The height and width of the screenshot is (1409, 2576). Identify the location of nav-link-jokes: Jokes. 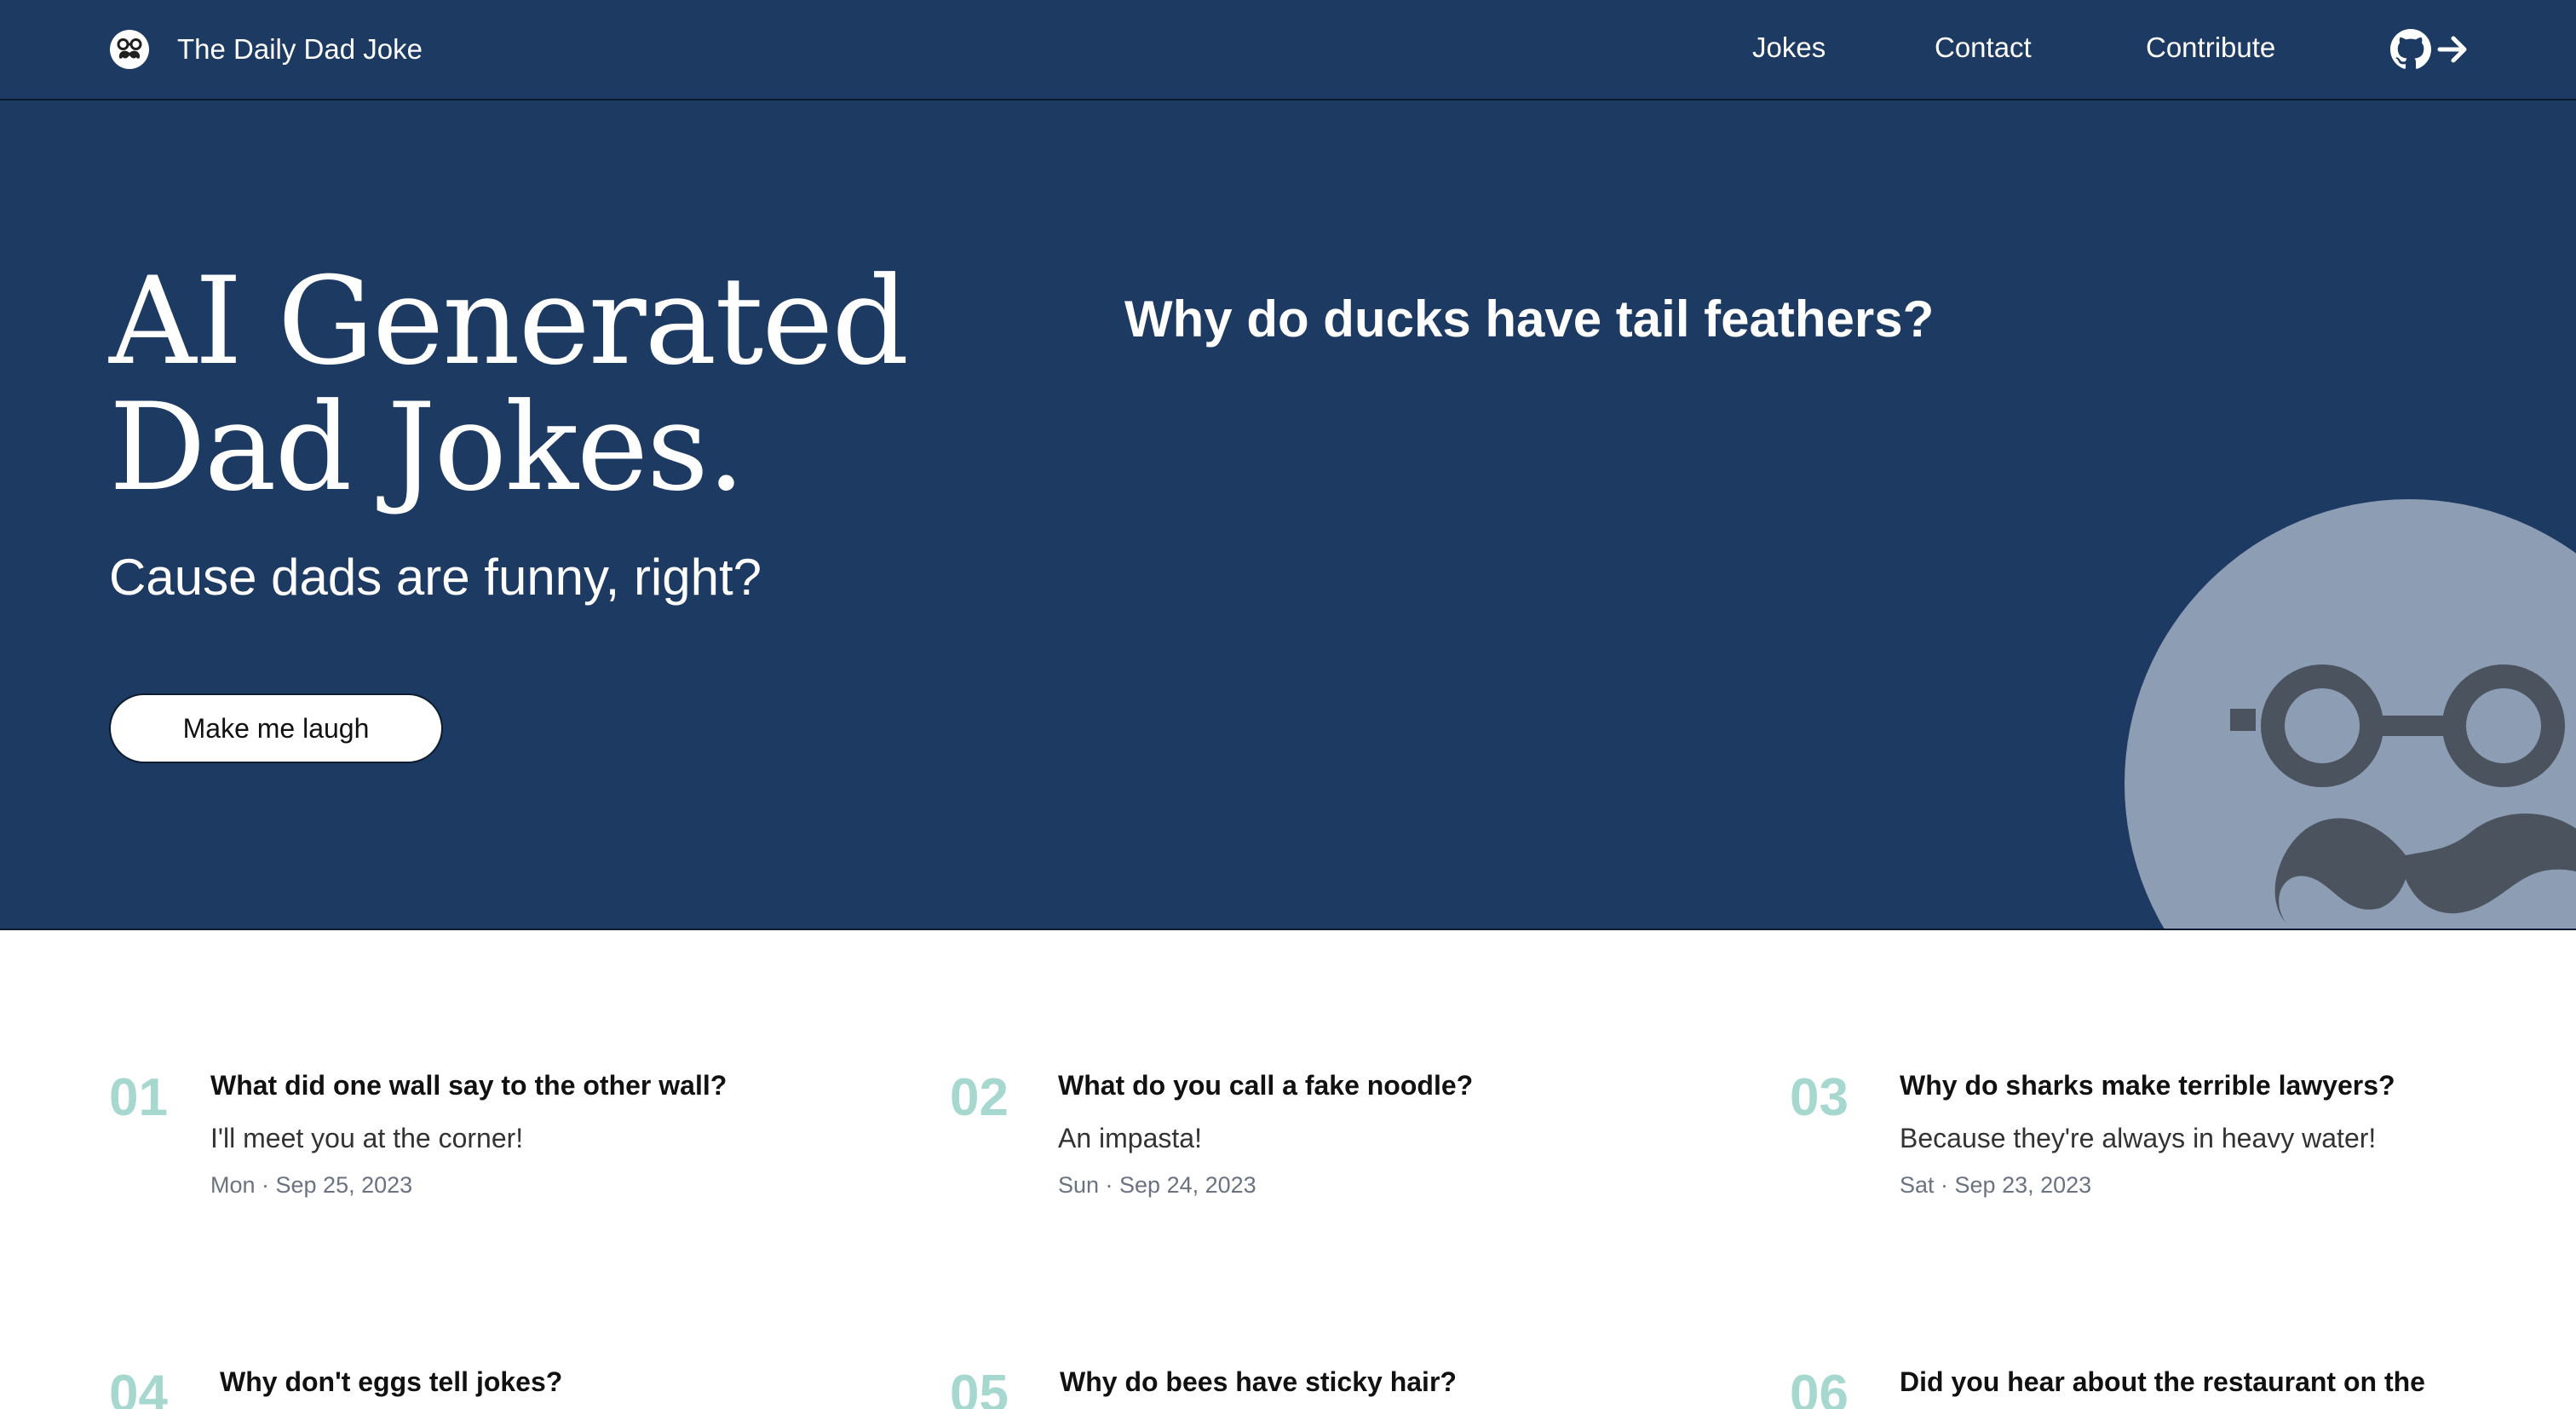
(1789, 48).